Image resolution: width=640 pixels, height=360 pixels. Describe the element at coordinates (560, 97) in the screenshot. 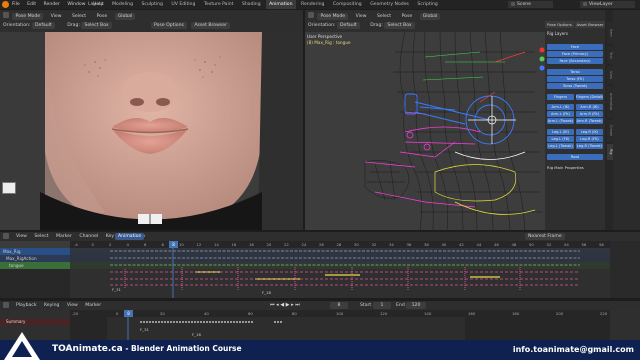

I see `rig-btn-fingers: Fingers` at that location.